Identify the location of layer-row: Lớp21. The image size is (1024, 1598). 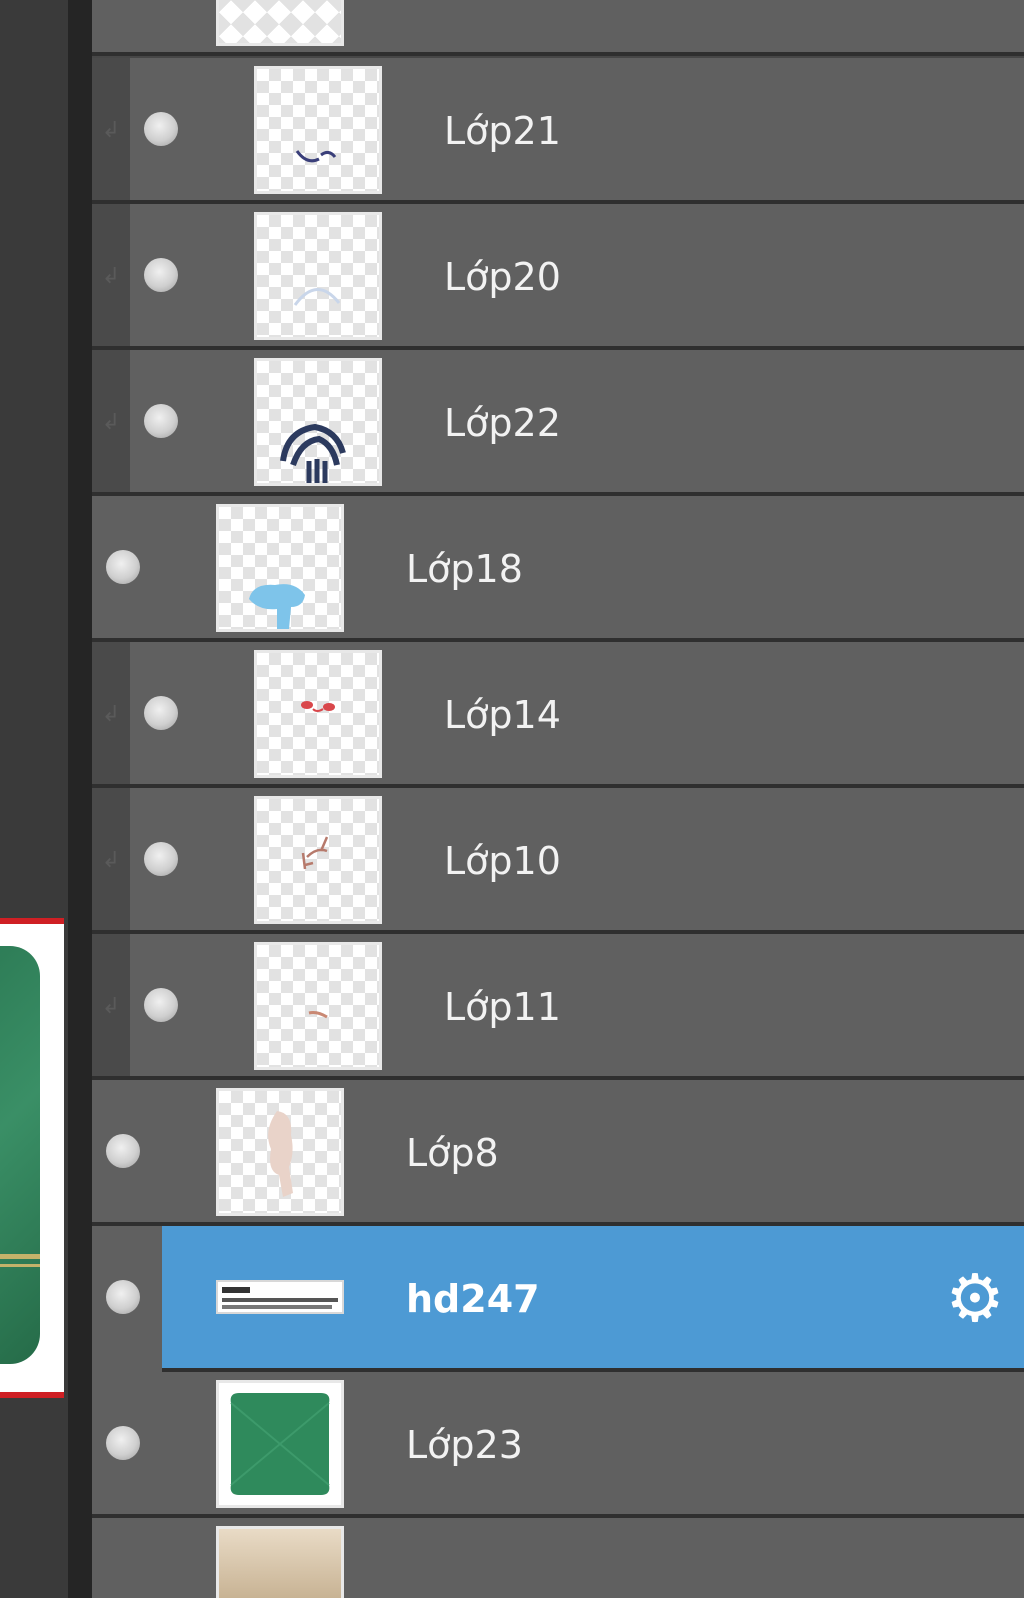
(577, 131).